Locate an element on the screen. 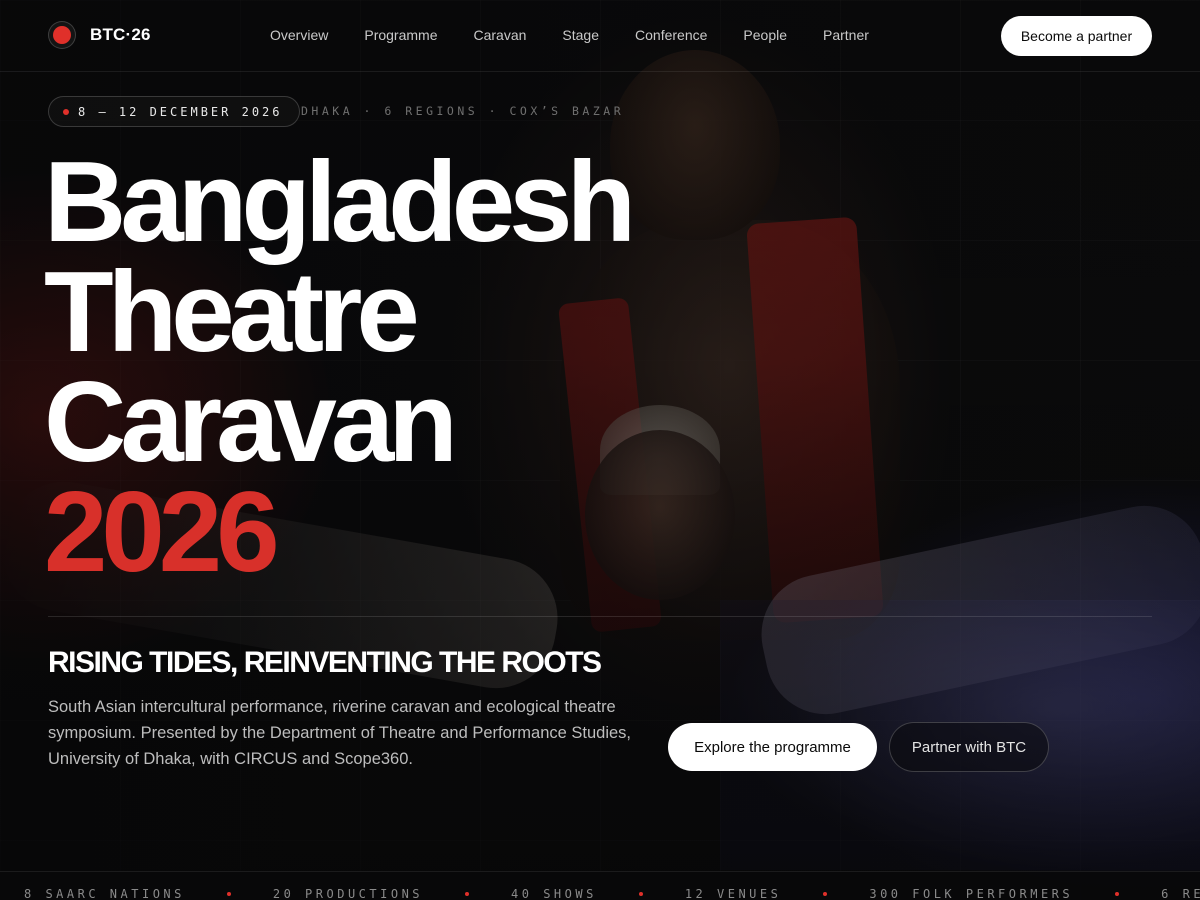  stat-item: 20 PRODUCTIONS is located at coordinates (348, 893).